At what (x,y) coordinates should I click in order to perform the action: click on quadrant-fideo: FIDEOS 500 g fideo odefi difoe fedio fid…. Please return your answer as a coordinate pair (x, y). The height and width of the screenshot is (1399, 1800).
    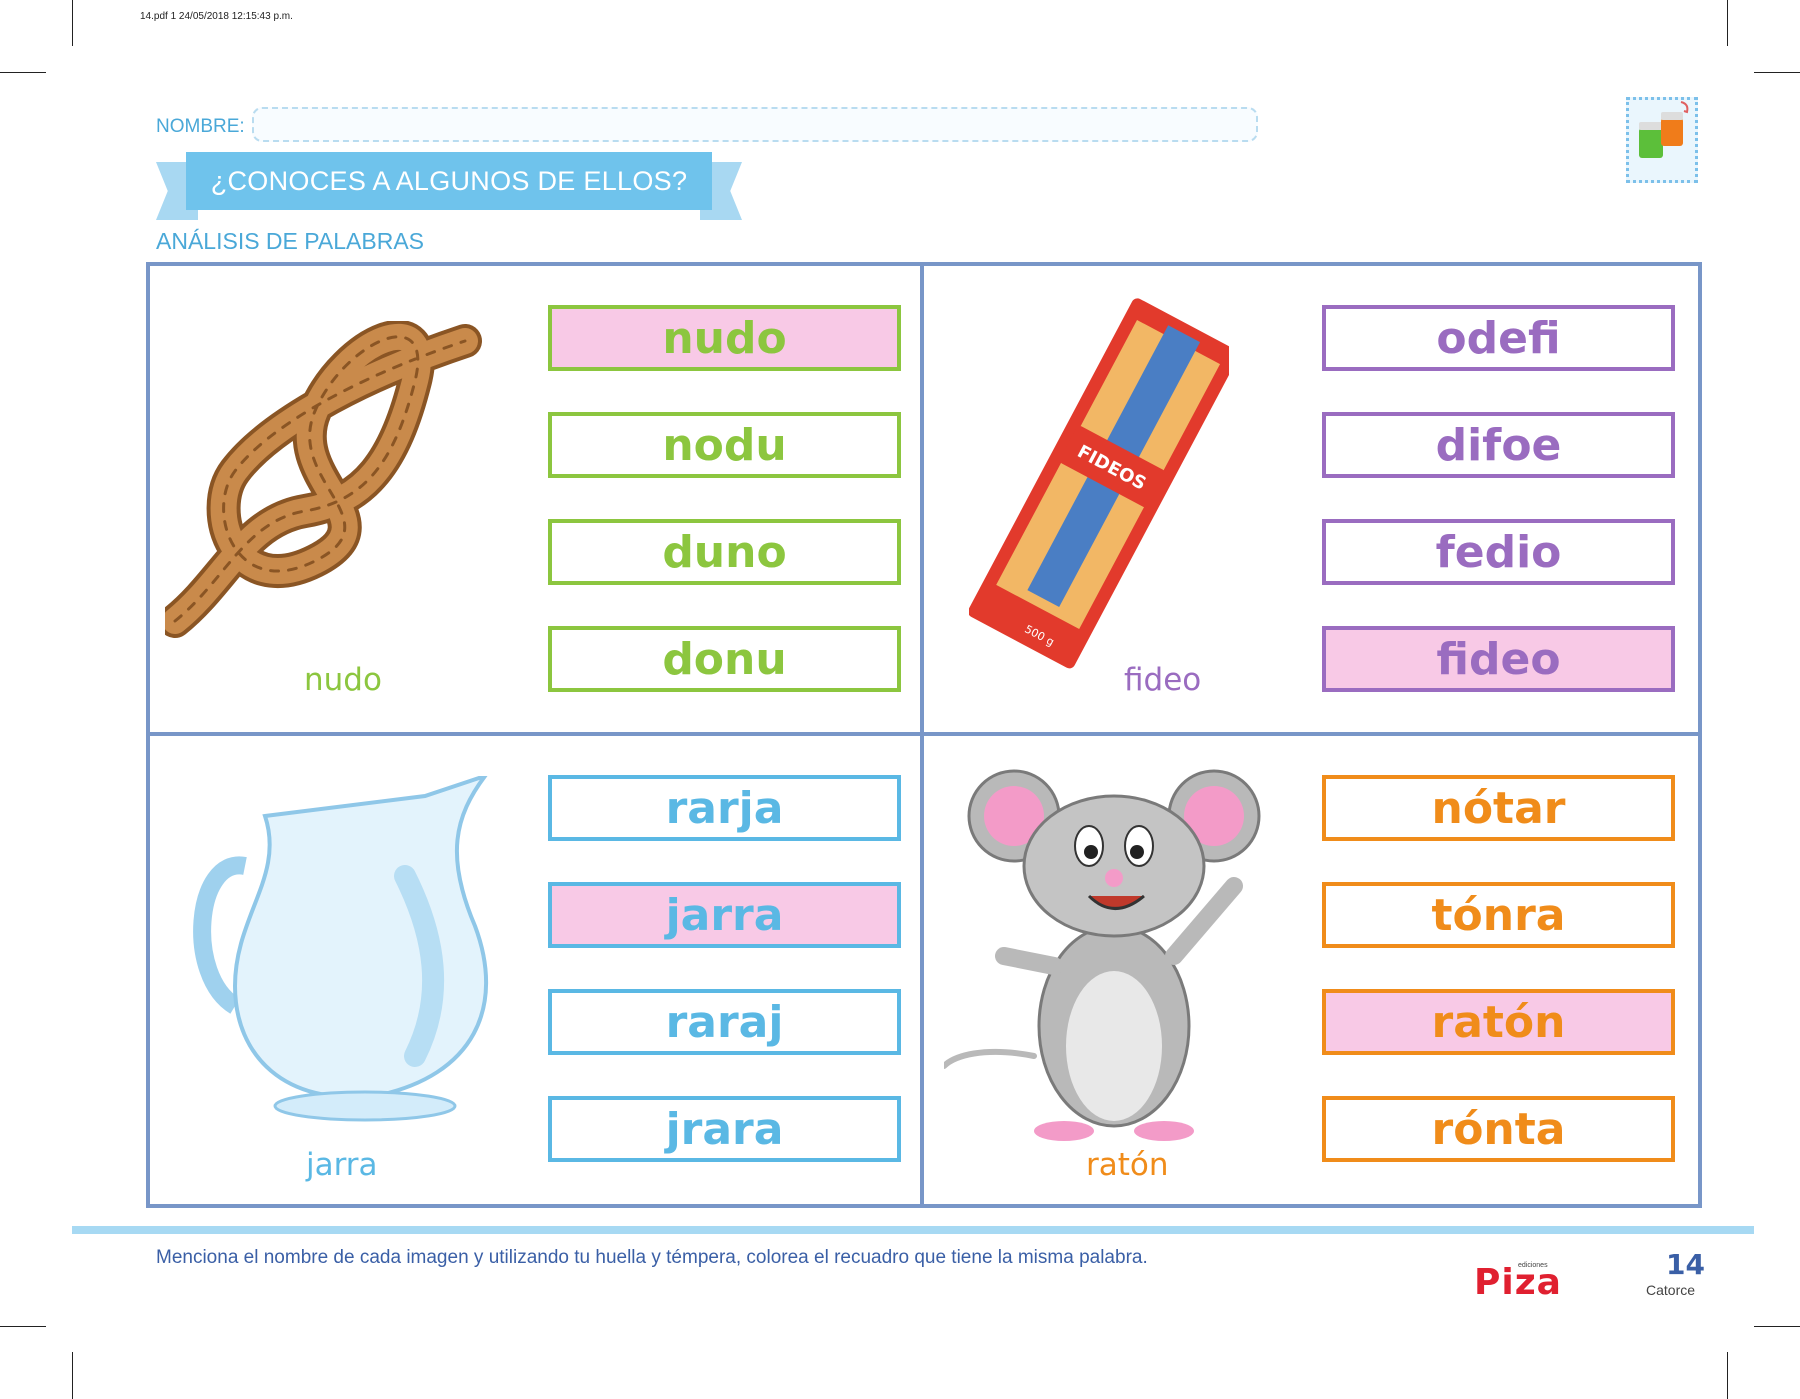
    Looking at the image, I should click on (1311, 501).